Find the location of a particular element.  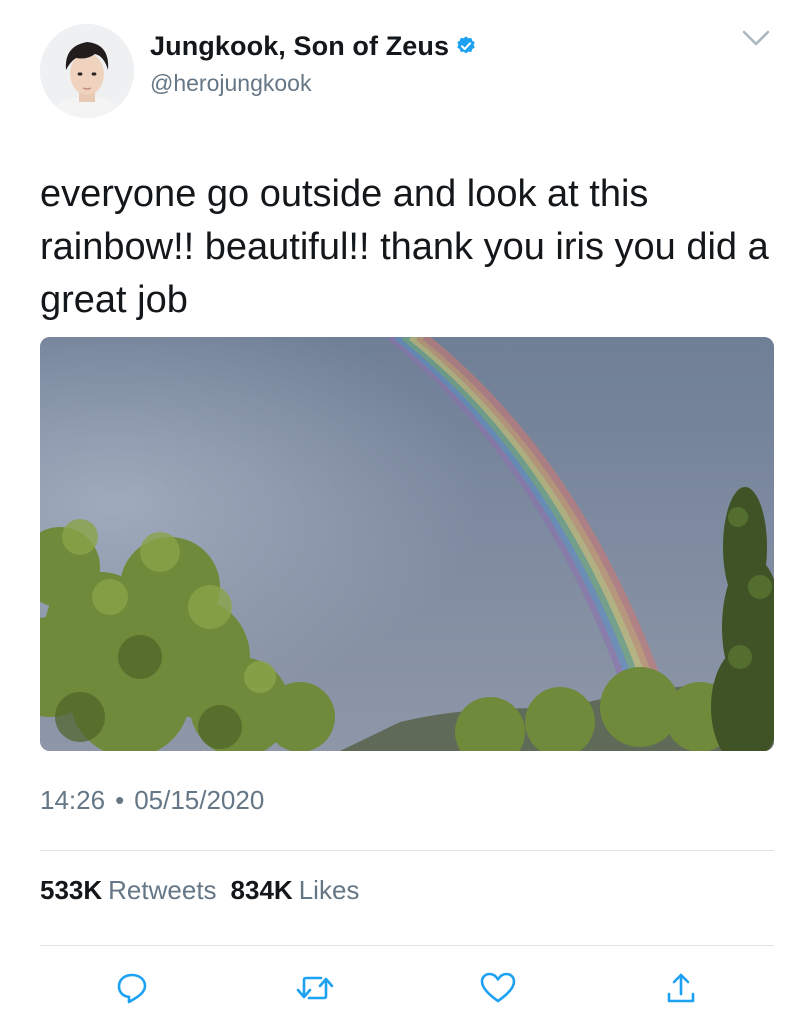

avatar-image is located at coordinates (87, 71).